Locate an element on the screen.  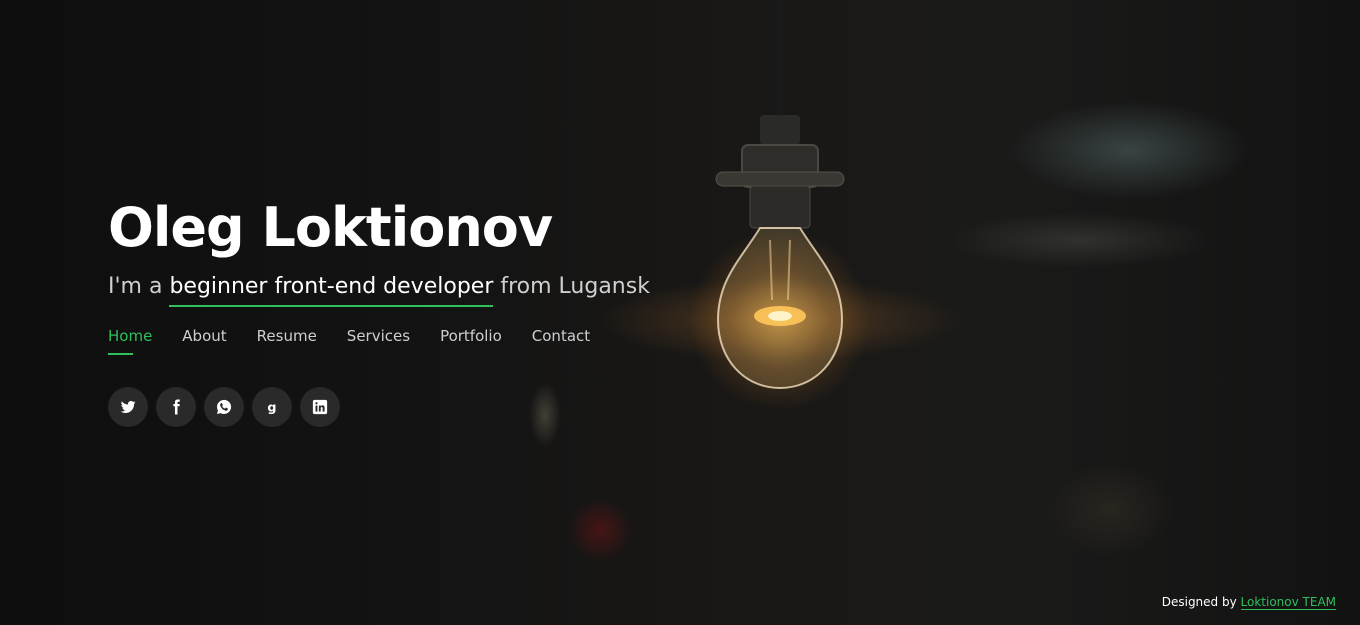
tagline-suffix: from Lugansk is located at coordinates (571, 286).